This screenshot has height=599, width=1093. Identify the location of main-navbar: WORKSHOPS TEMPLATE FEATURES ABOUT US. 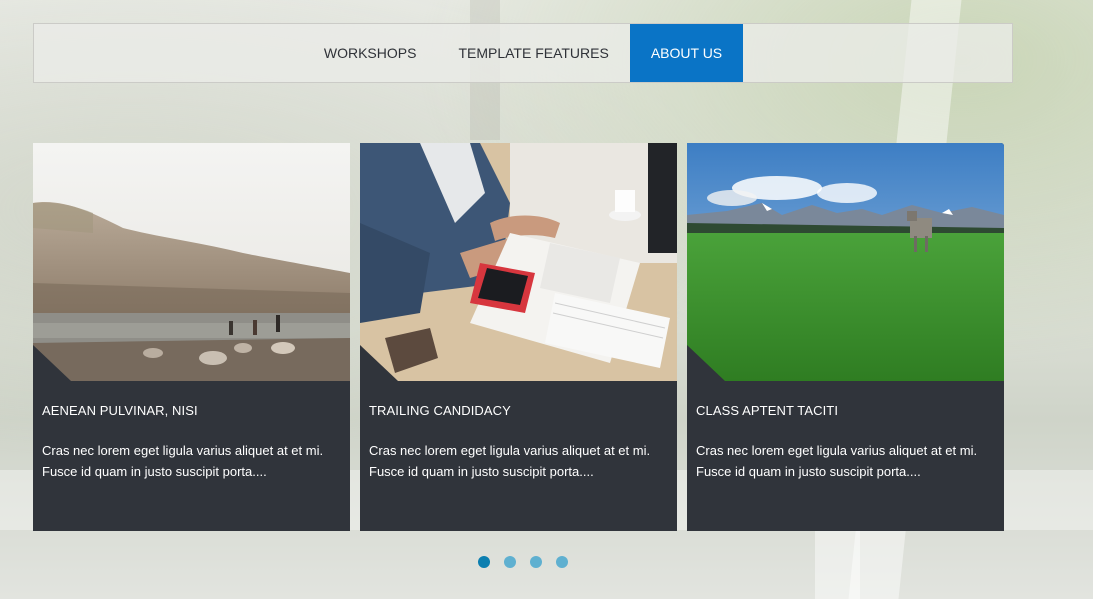
(523, 53).